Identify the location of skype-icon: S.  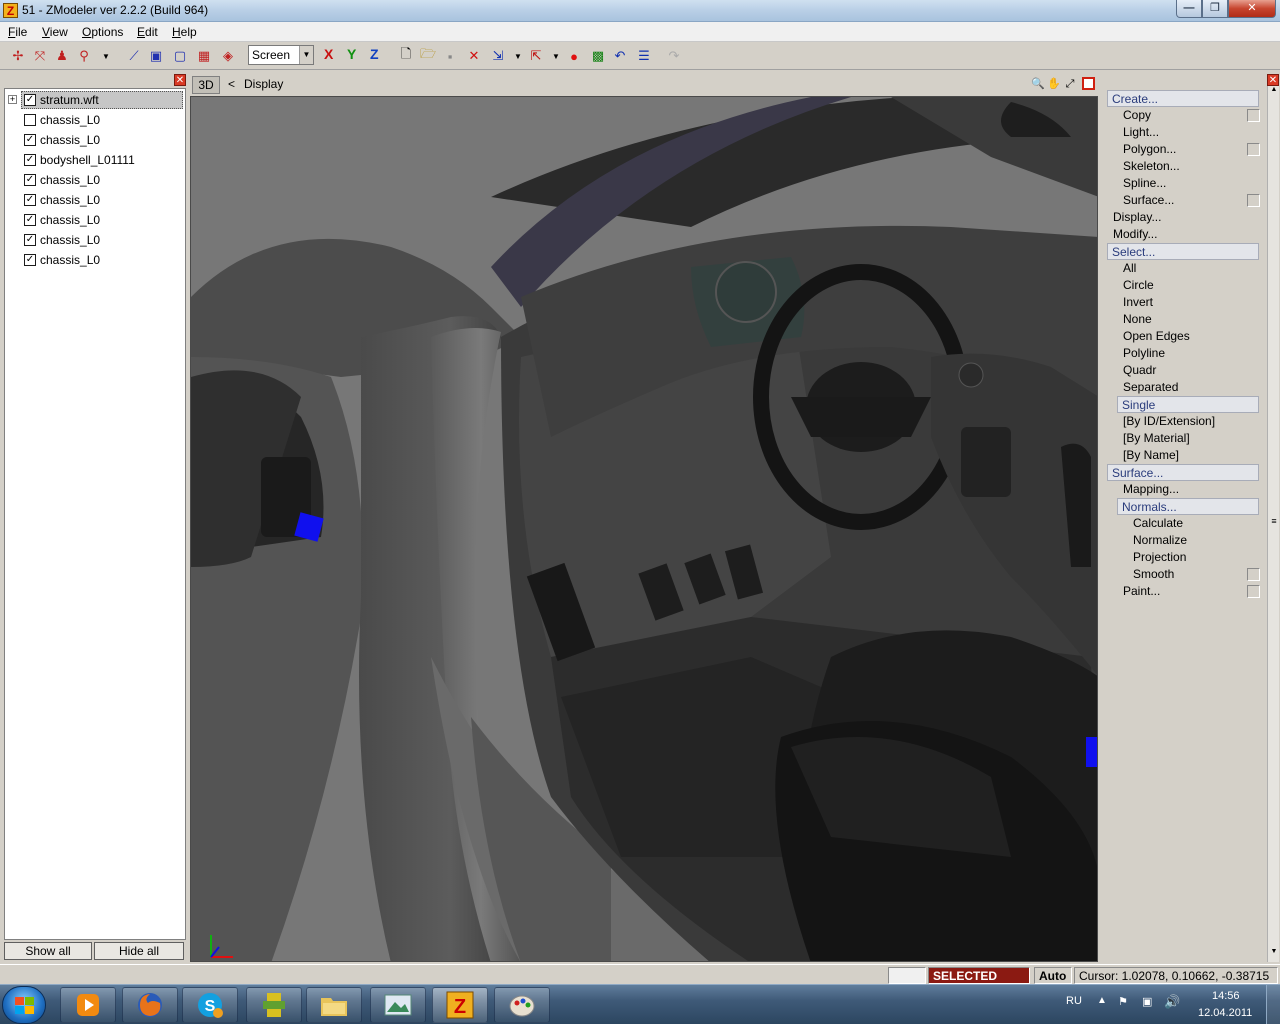
(210, 1005).